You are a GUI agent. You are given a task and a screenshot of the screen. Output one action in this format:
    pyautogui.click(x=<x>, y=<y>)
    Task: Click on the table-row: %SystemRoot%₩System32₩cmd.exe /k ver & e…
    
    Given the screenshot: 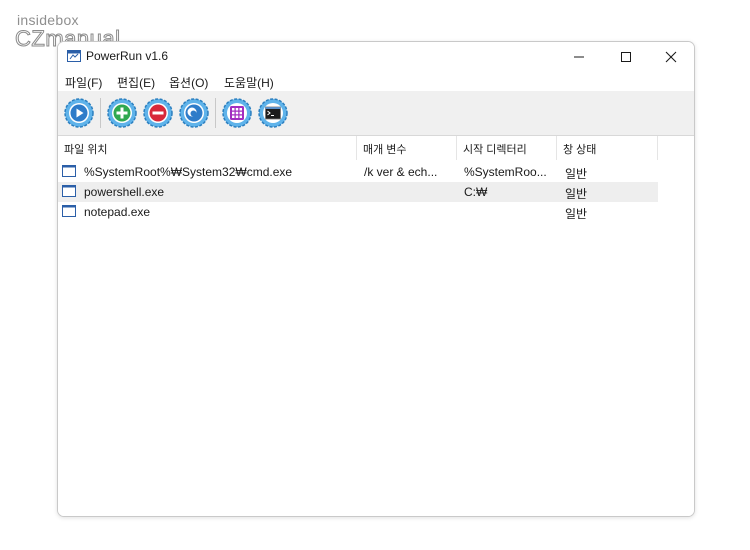 What is the action you would take?
    pyautogui.click(x=358, y=172)
    